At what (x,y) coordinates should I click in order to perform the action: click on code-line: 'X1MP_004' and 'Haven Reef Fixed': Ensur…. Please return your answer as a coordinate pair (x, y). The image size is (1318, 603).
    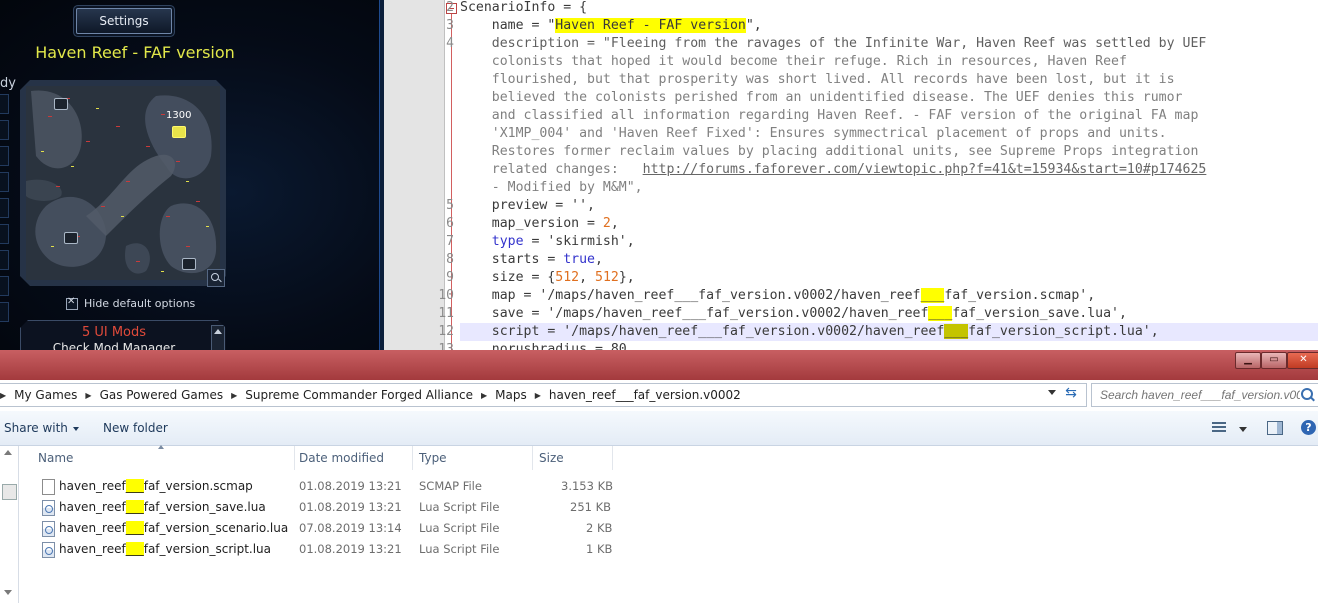
    Looking at the image, I should click on (813, 133).